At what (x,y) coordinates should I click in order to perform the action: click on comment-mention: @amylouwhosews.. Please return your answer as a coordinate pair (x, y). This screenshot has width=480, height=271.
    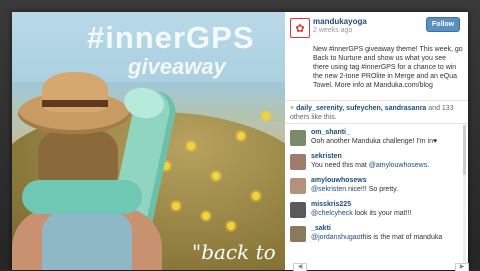
    Looking at the image, I should click on (399, 165).